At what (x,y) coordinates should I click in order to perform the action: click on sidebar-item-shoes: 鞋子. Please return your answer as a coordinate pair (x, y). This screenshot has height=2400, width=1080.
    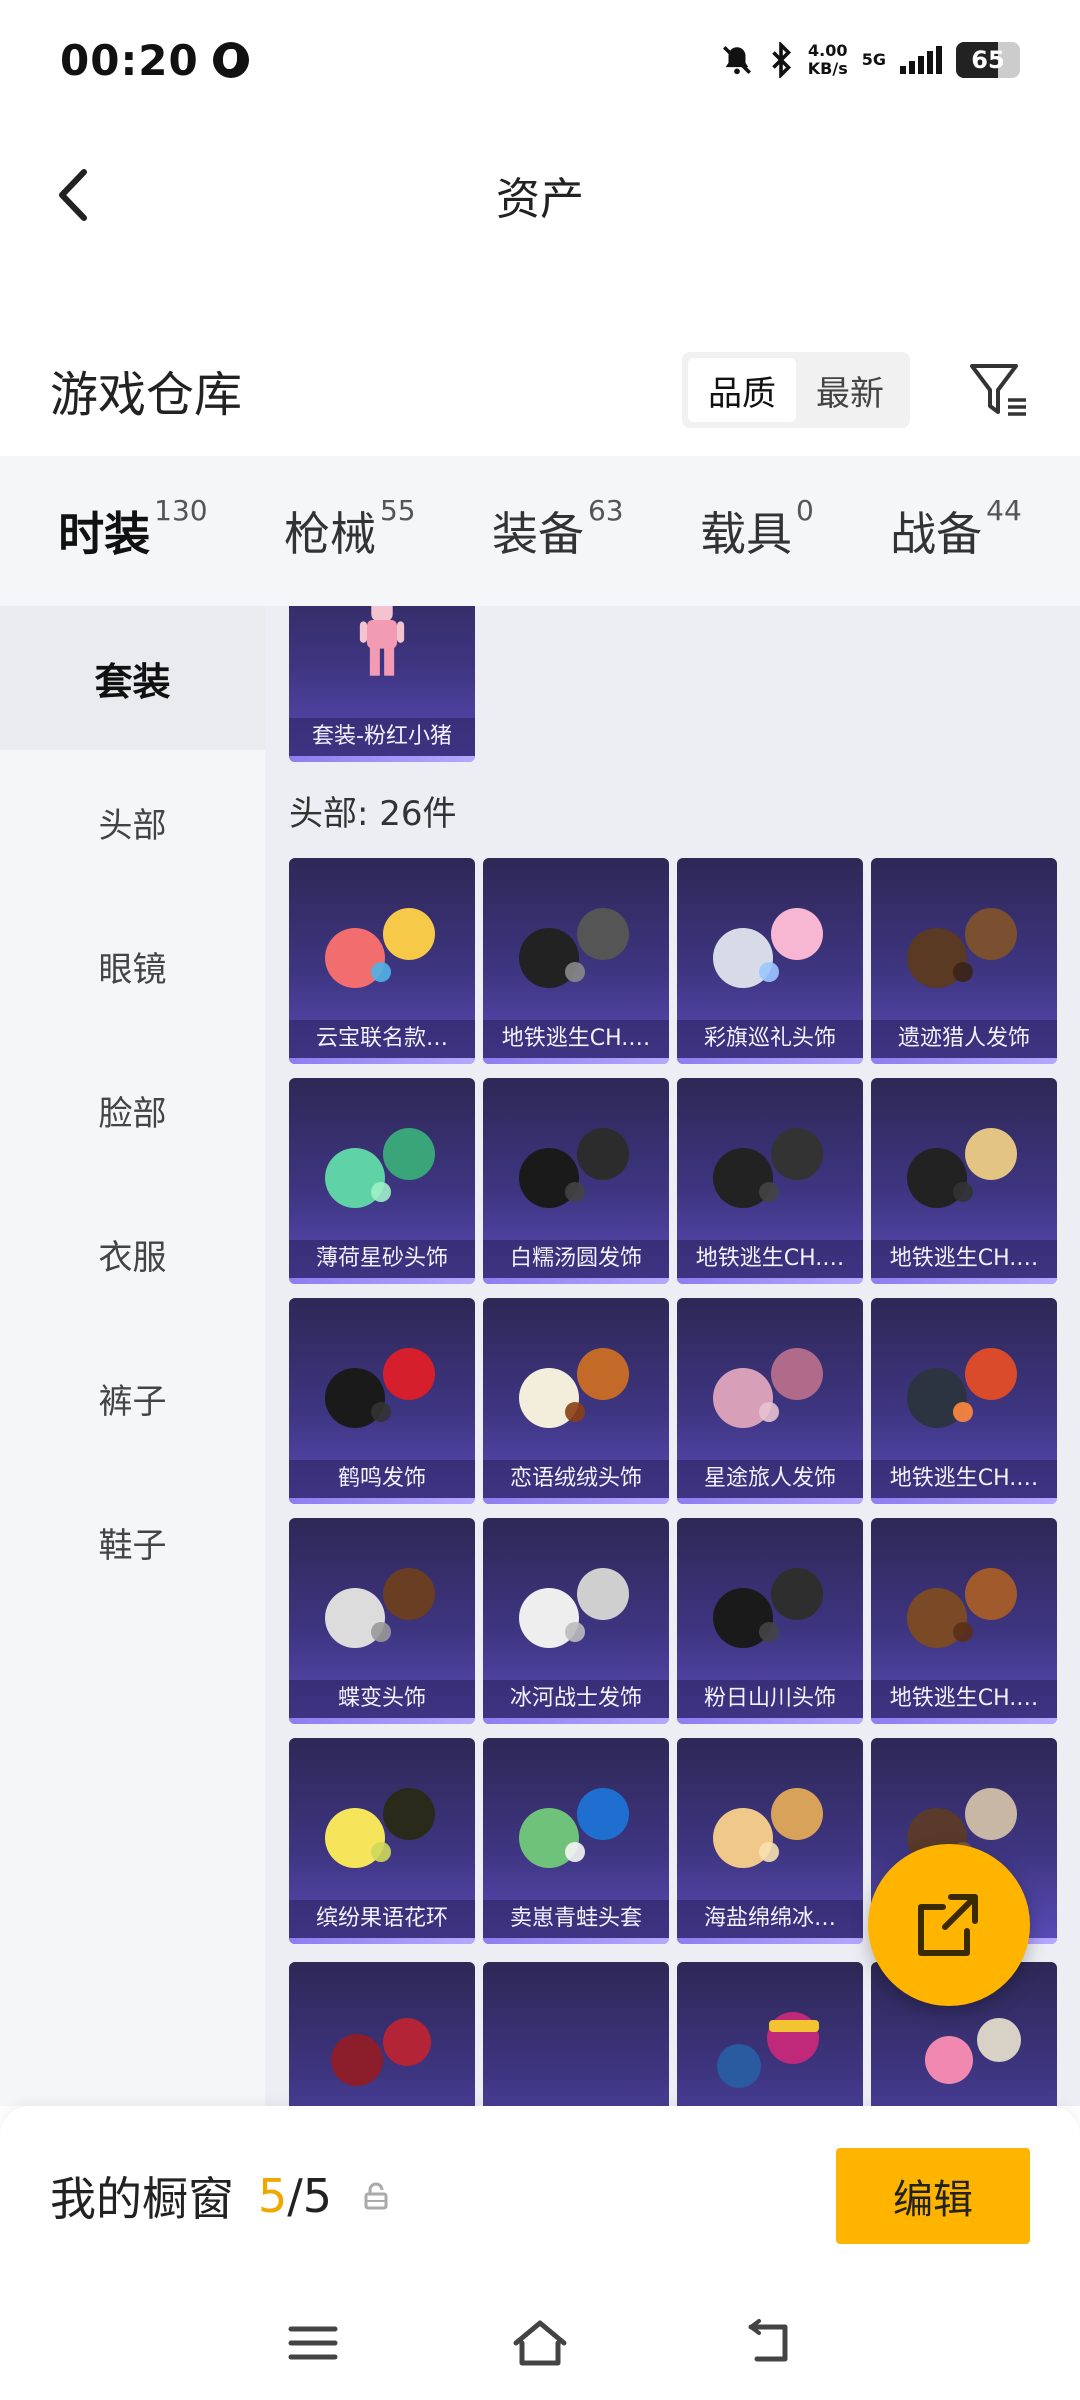
    Looking at the image, I should click on (132, 1542).